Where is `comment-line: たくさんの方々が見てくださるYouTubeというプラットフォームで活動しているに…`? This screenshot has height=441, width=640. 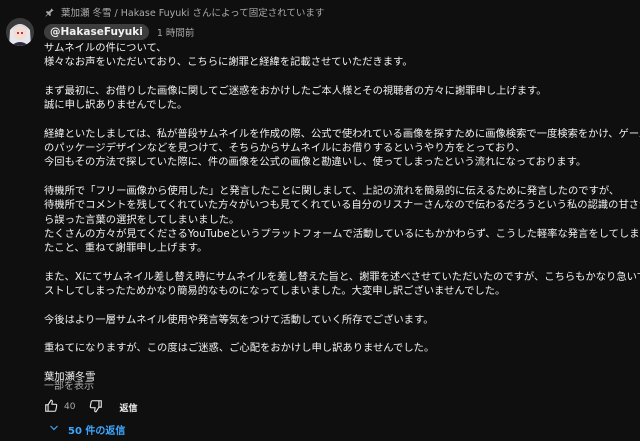 comment-line: たくさんの方々が見てくださるYouTubeというプラットフォームで活動しているに… is located at coordinates (342, 233).